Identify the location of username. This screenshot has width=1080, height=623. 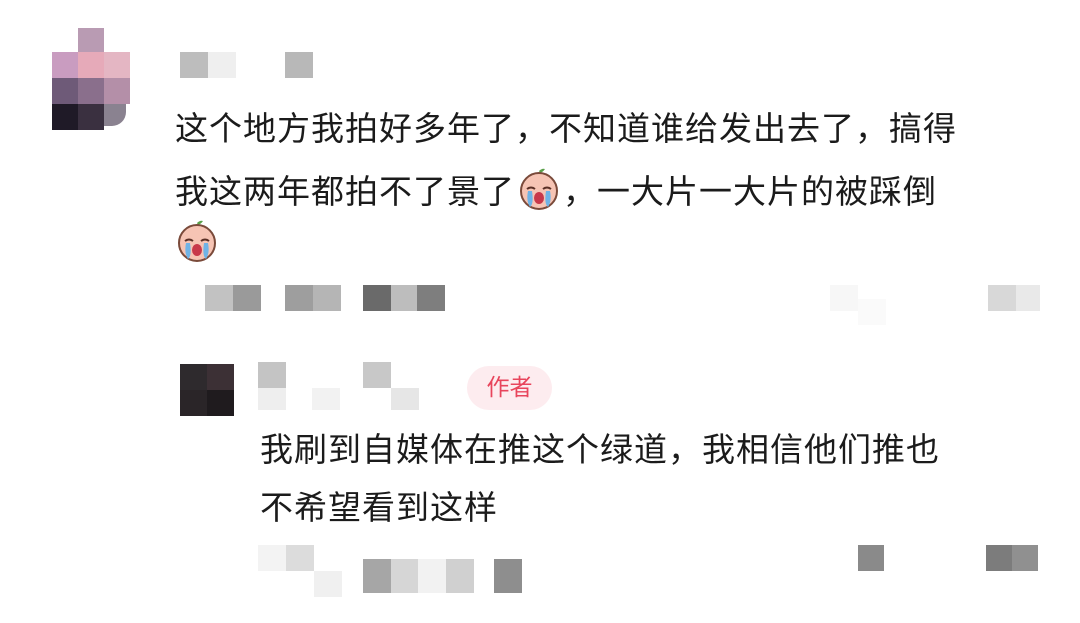
(250, 66).